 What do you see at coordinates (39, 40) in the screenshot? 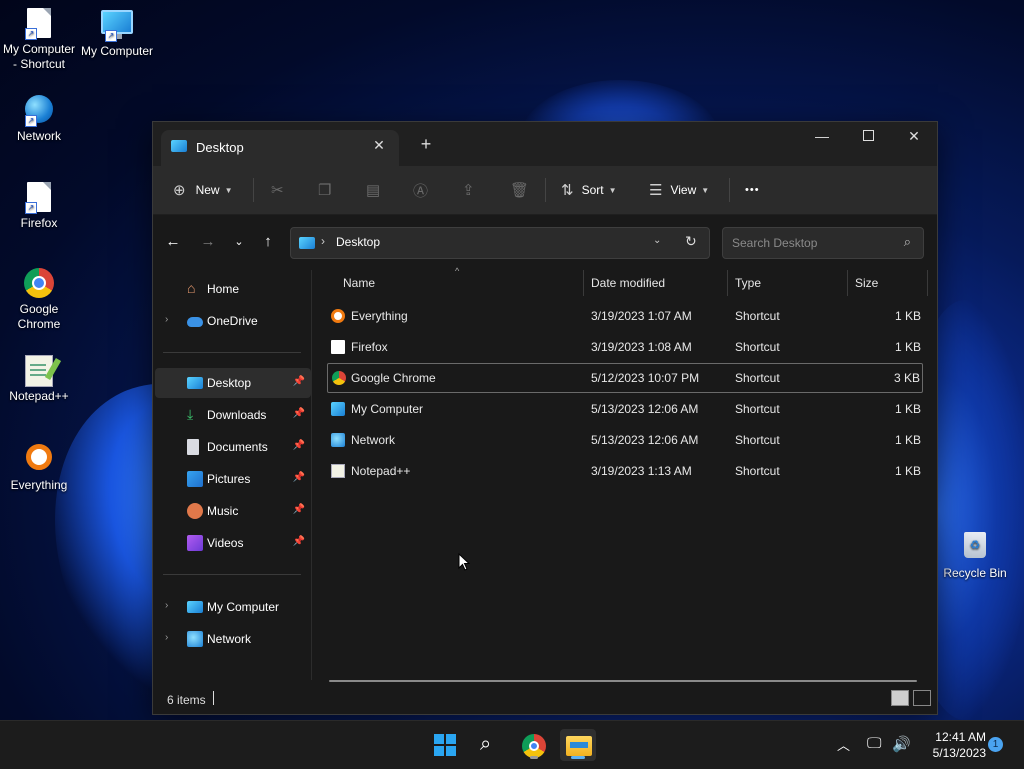
I see `desktop-icon-my-computer-shortcut: ↗ My Computer - Shortcut` at bounding box center [39, 40].